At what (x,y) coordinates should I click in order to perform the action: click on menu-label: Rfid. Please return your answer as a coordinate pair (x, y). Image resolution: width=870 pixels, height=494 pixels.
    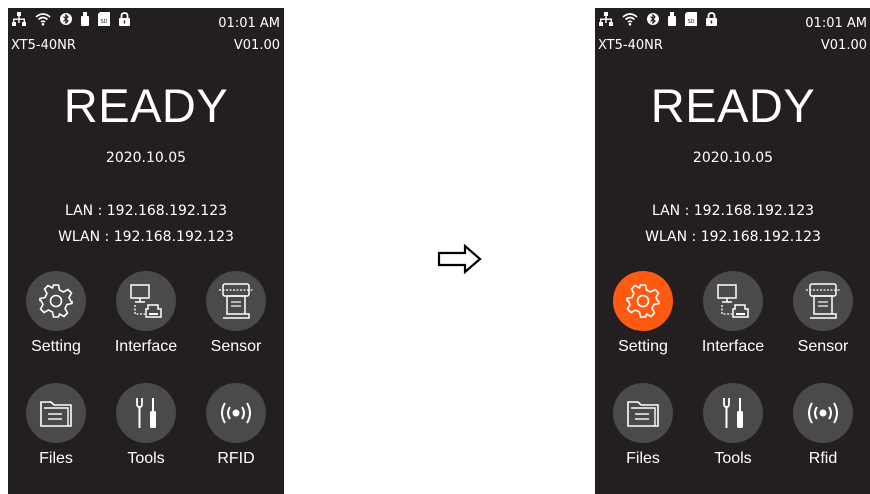
    Looking at the image, I should click on (823, 458).